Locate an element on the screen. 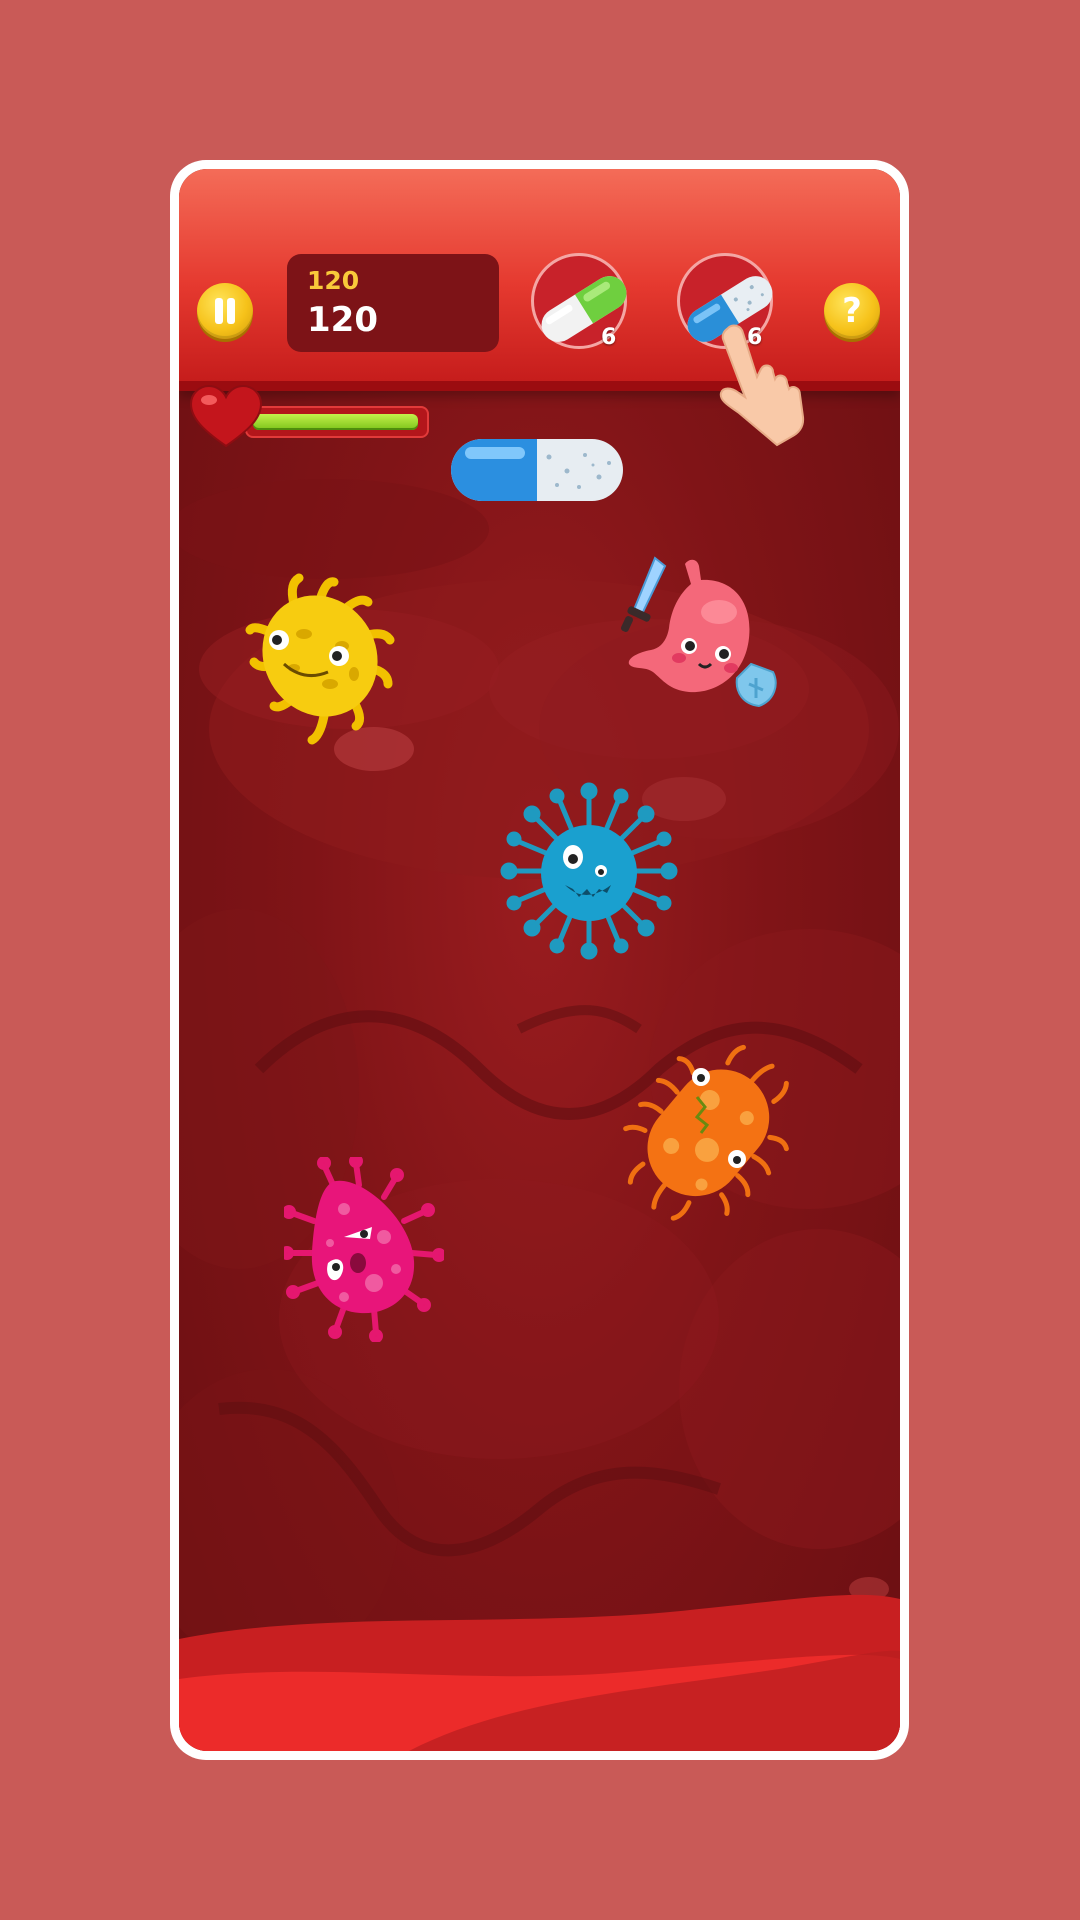 This screenshot has width=1080, height=1920. orange-bacteria-icon is located at coordinates (709, 1132).